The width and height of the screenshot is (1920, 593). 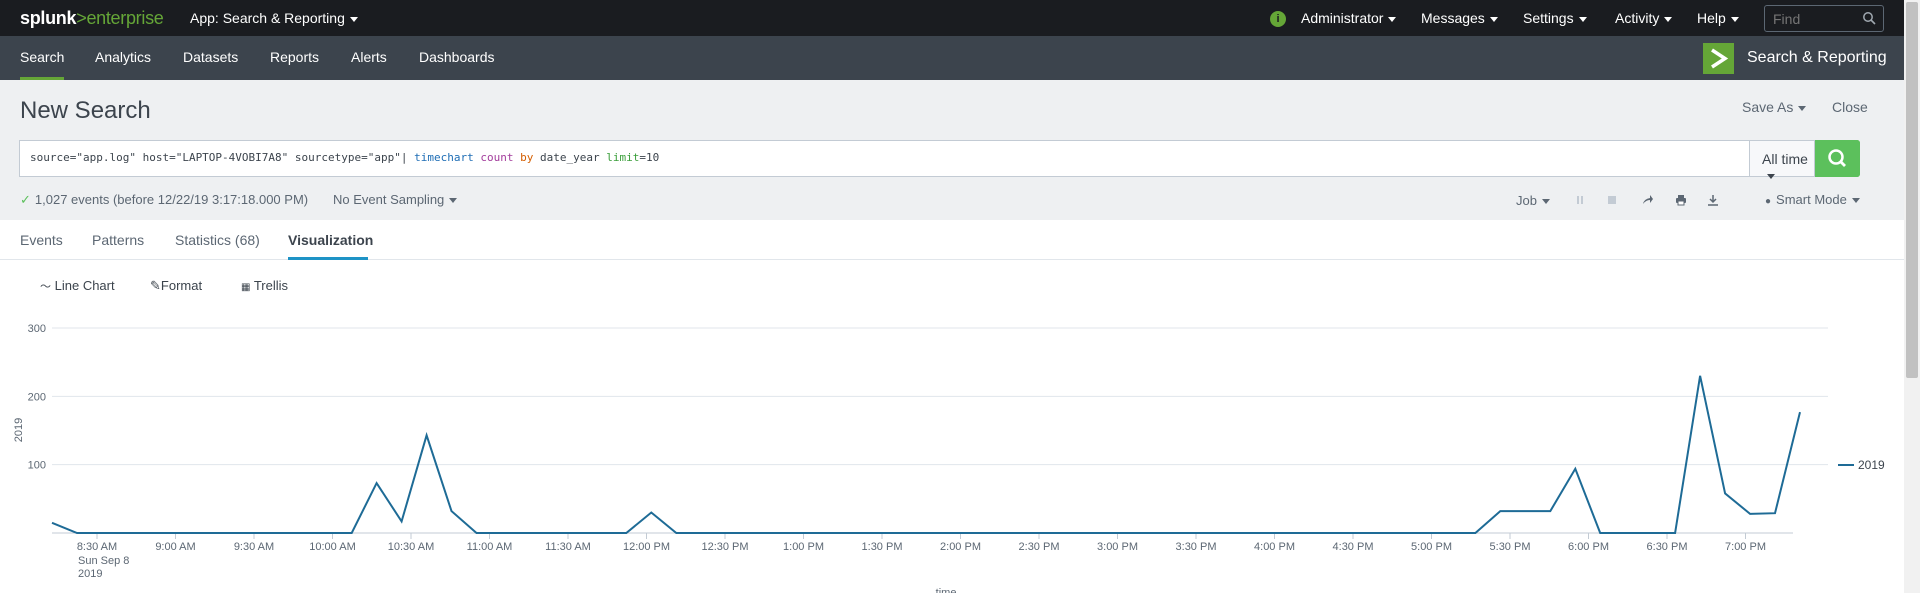 What do you see at coordinates (37, 466) in the screenshot?
I see `y-tick-label-0: 100` at bounding box center [37, 466].